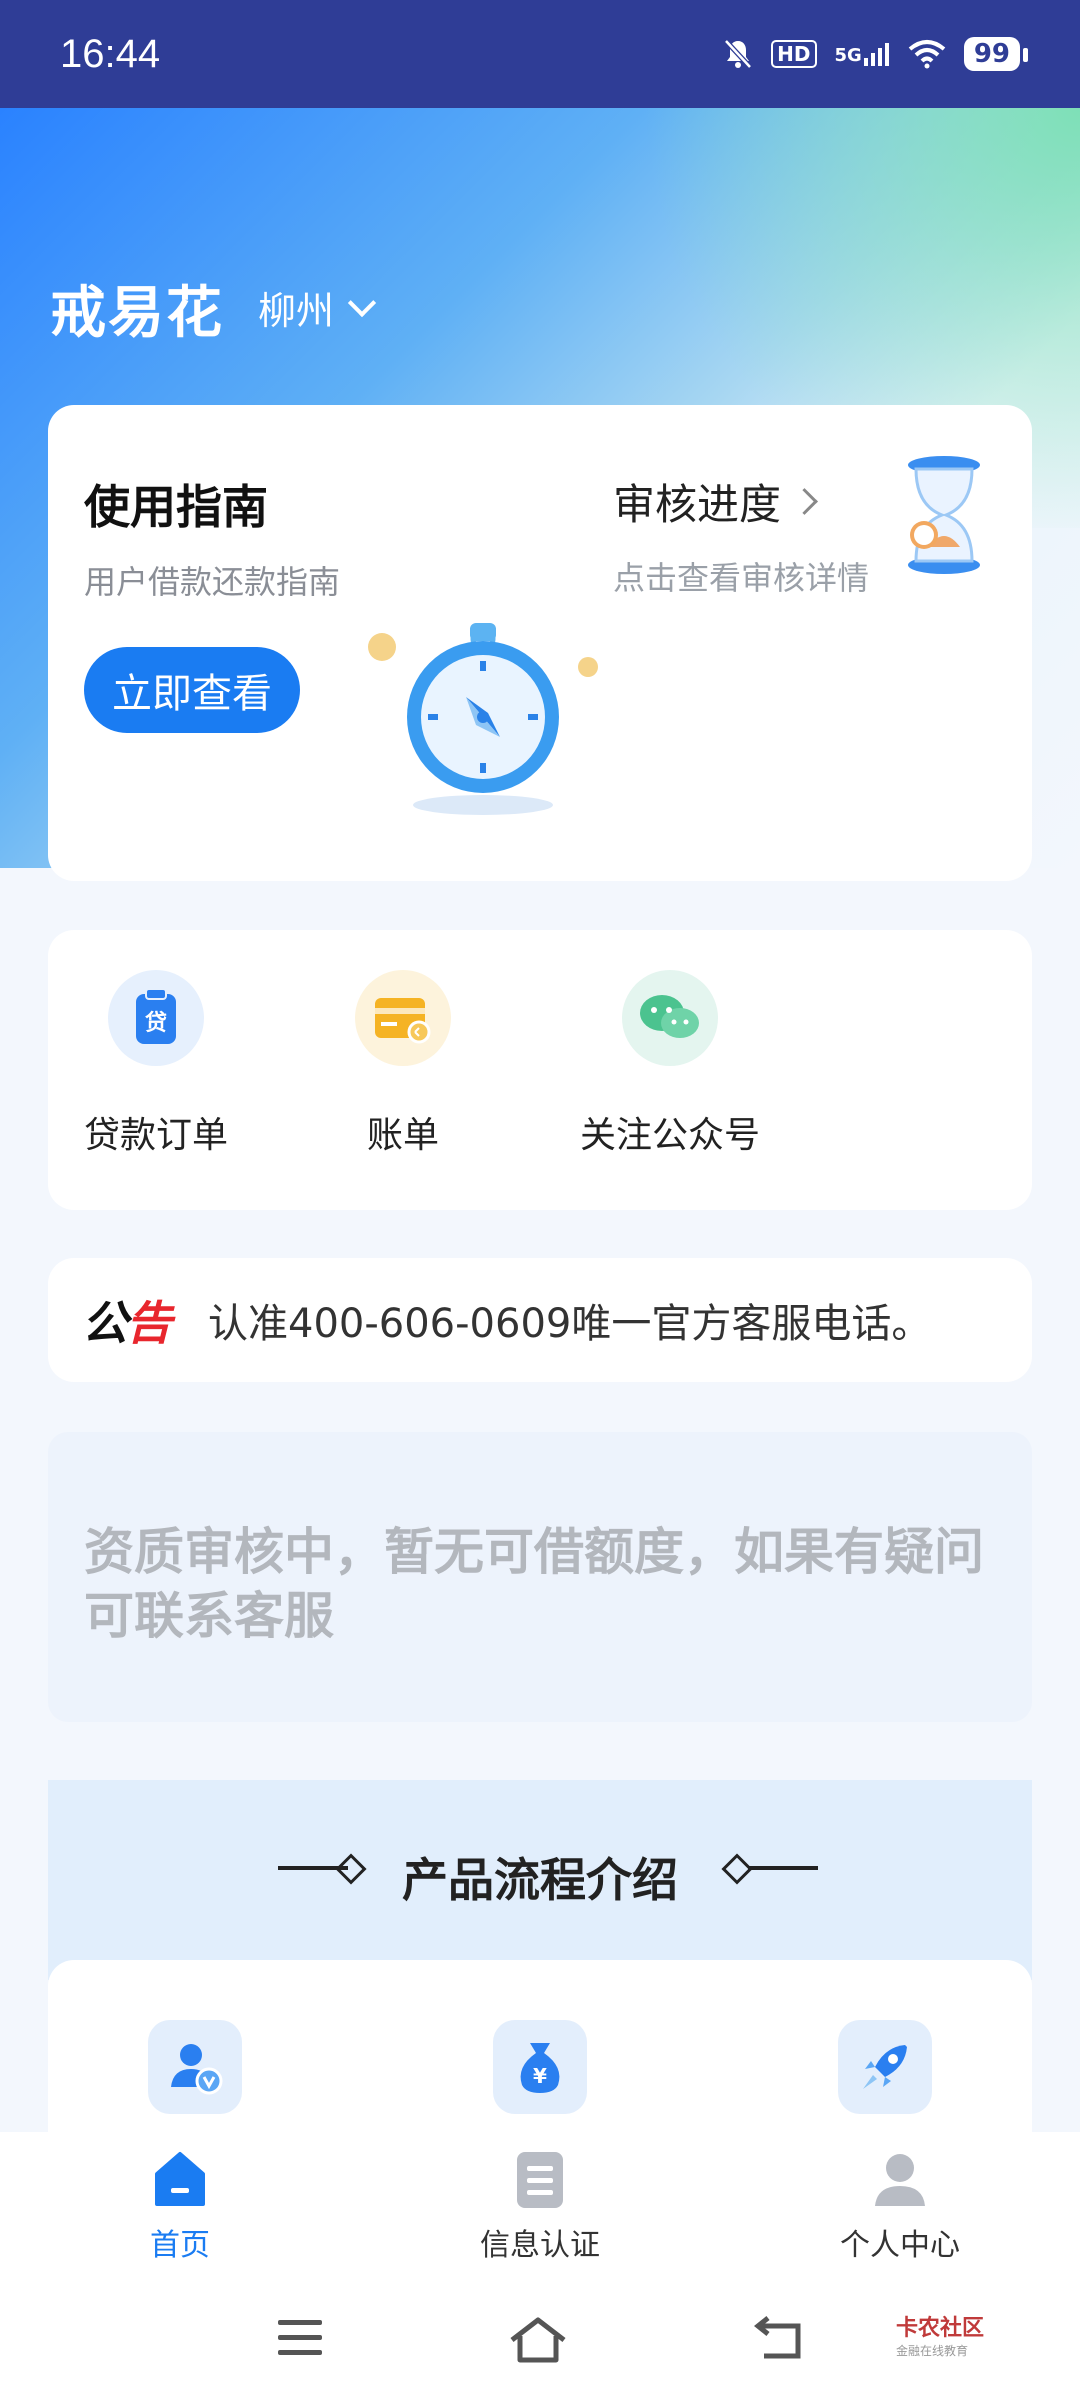 Image resolution: width=1080 pixels, height=2408 pixels. What do you see at coordinates (300, 2338) in the screenshot?
I see `menu-icon` at bounding box center [300, 2338].